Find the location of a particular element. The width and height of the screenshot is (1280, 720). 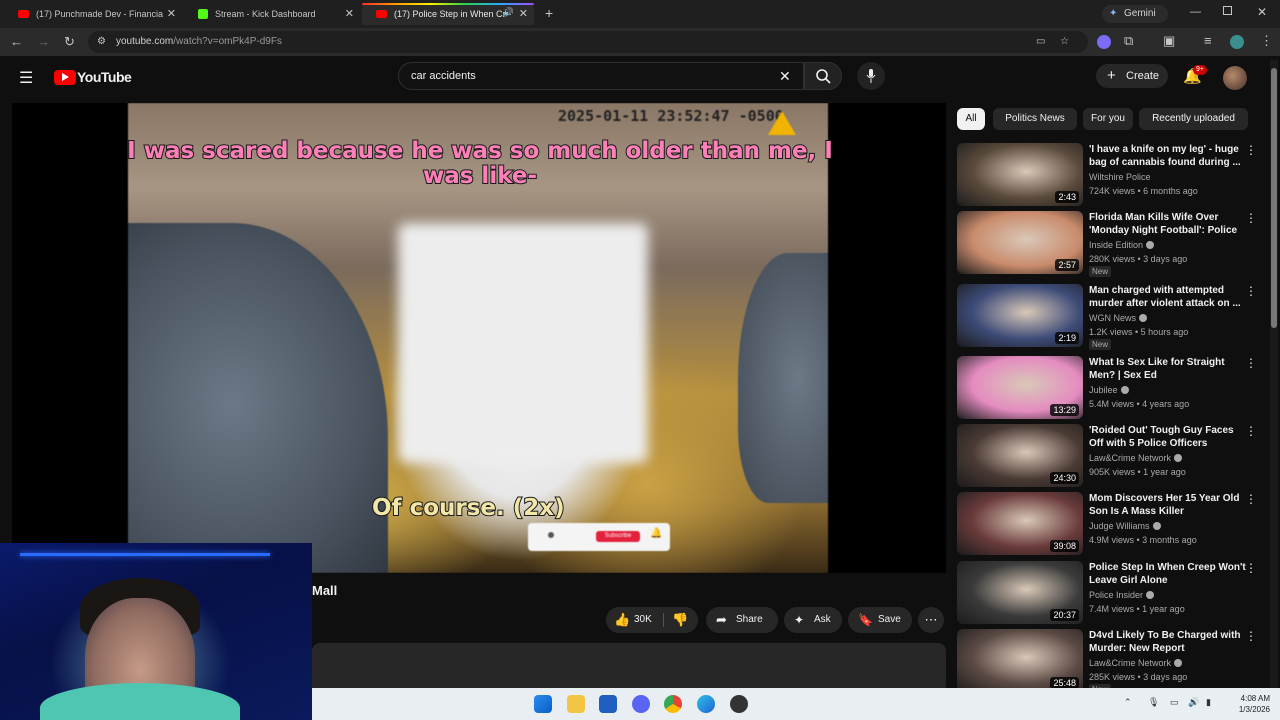

clear-search-icon: ✕ is located at coordinates (785, 76).